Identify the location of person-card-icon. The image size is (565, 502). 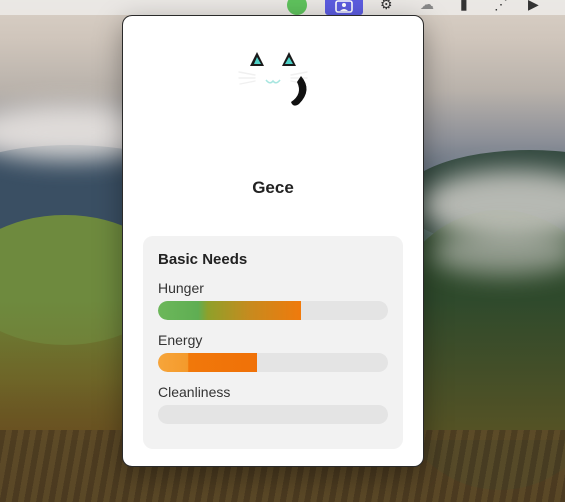
(344, 6).